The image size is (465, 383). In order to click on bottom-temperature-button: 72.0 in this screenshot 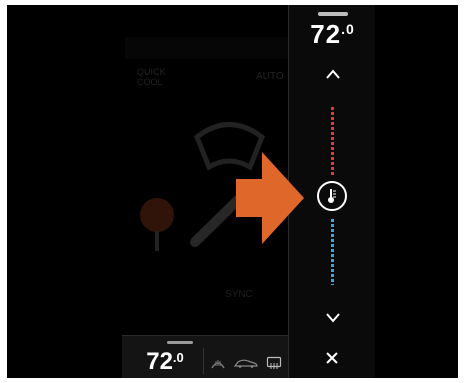, I will do `click(165, 362)`.